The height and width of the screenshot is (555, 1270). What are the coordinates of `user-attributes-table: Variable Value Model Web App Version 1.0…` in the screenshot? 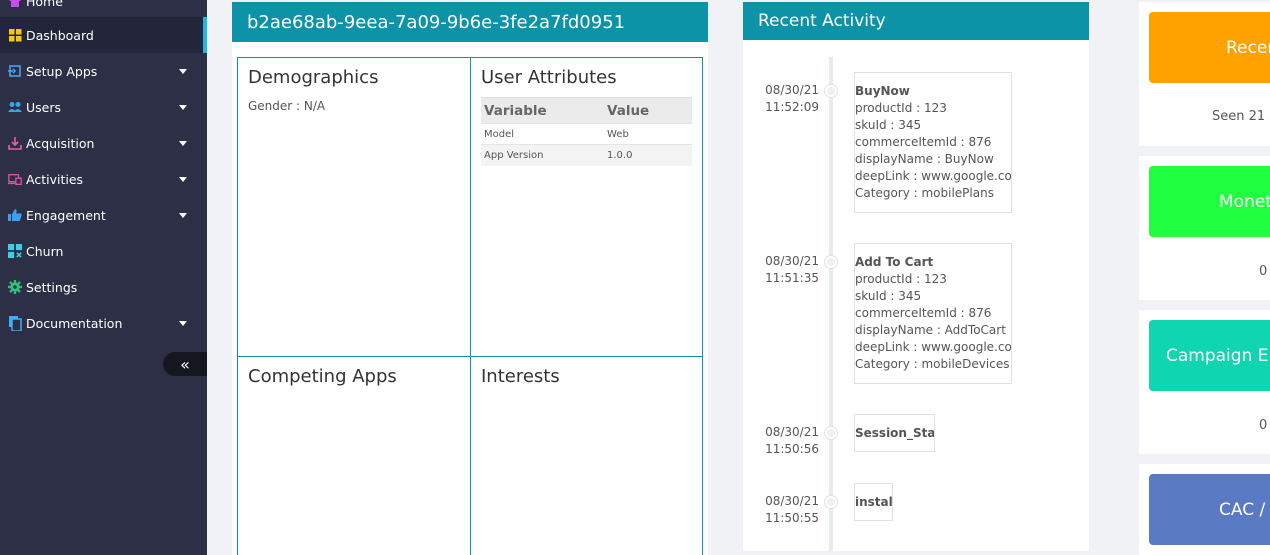 It's located at (586, 131).